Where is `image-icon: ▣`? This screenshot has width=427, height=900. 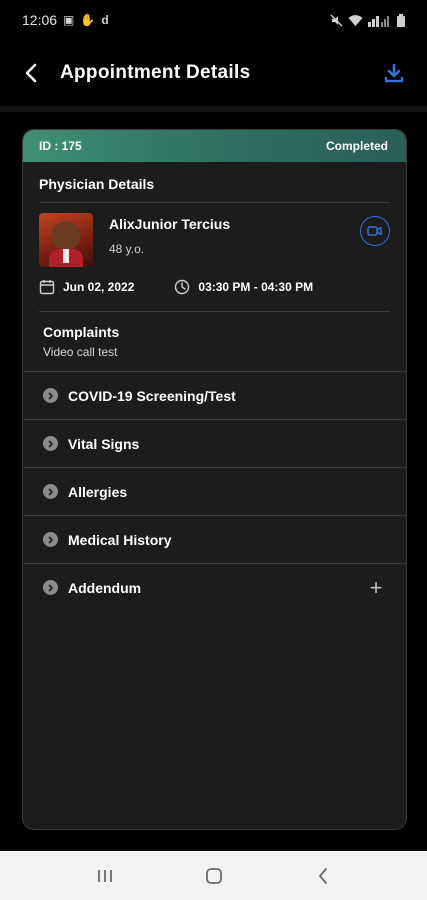
image-icon: ▣ is located at coordinates (69, 20).